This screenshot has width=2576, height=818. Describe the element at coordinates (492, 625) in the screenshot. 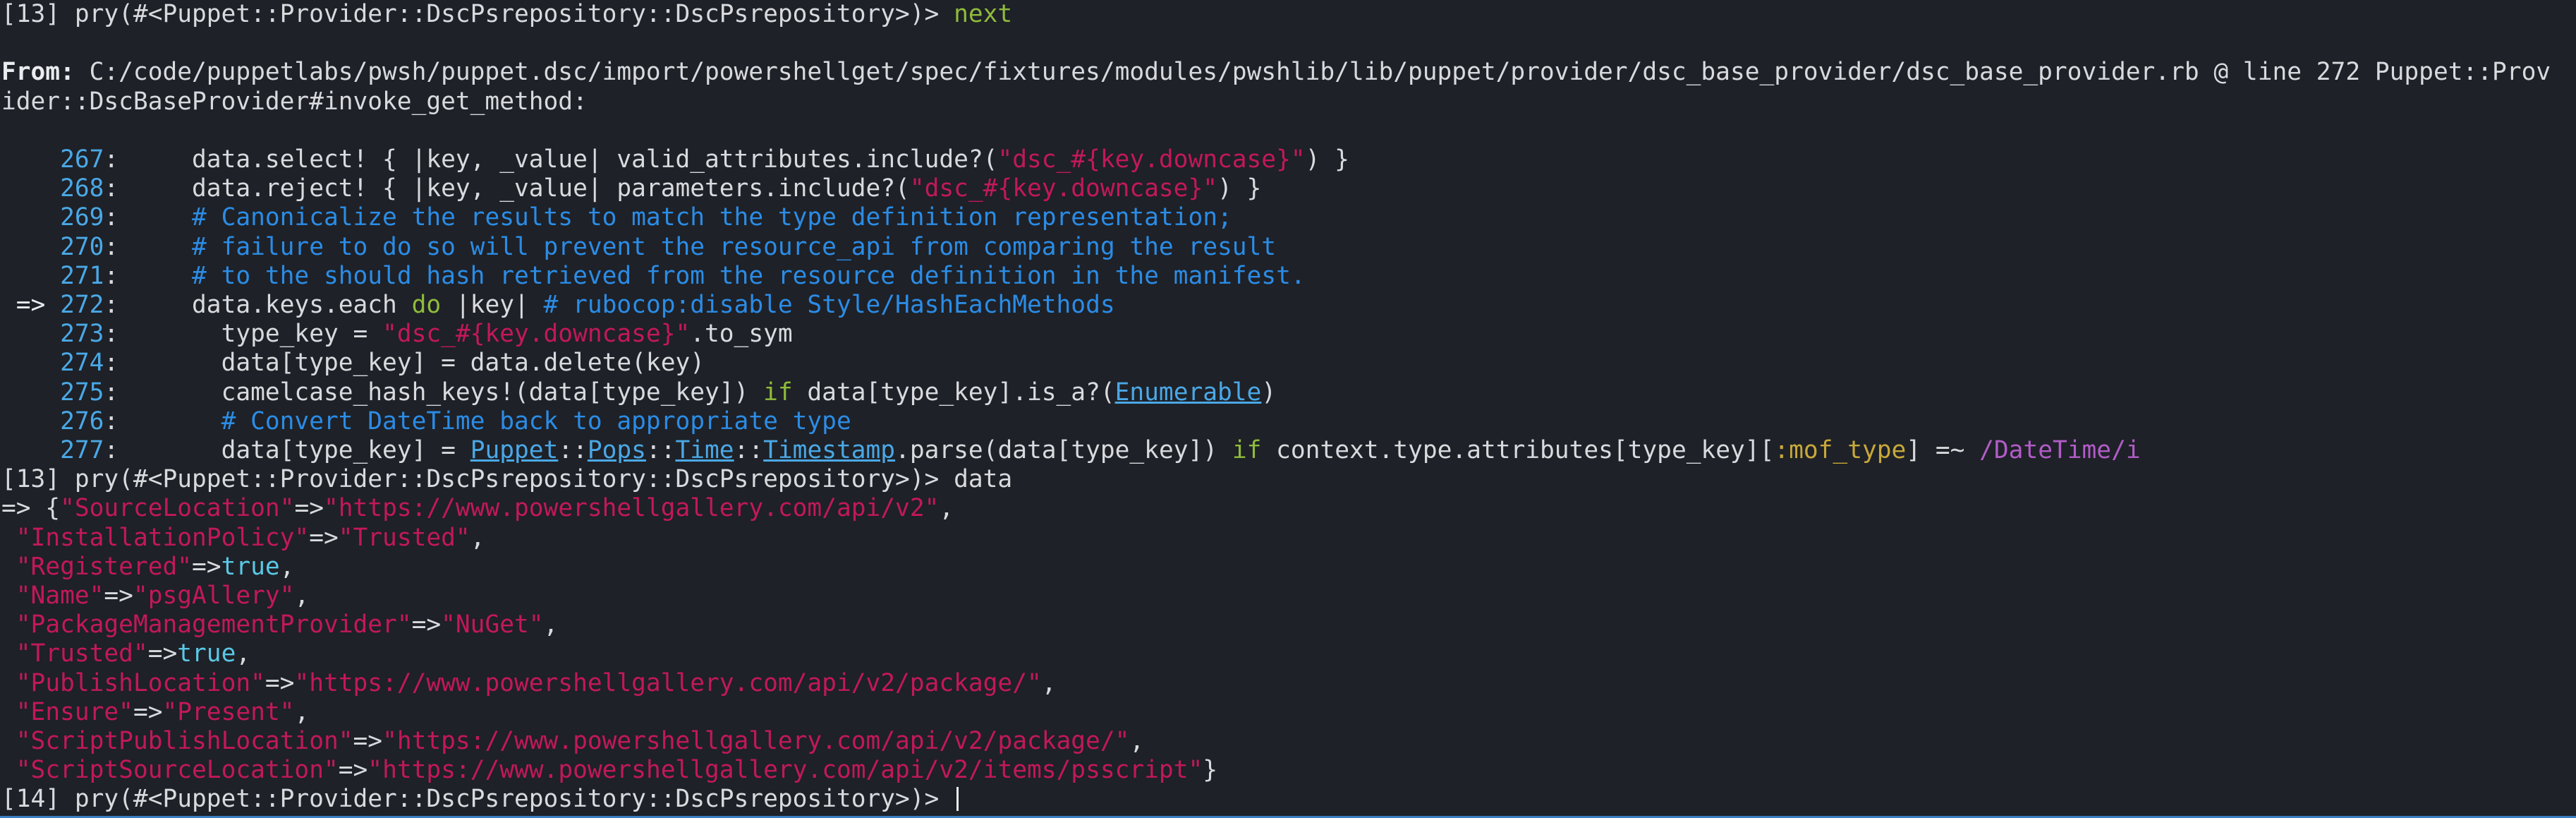

I see `terminal-token: "NuGet"` at that location.